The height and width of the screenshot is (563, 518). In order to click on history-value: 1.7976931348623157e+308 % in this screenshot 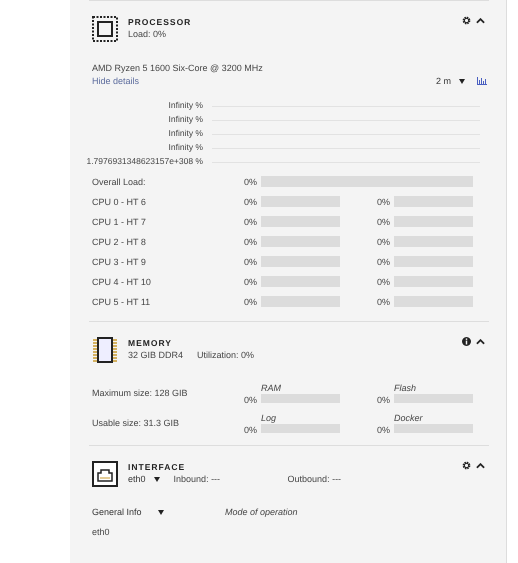, I will do `click(144, 161)`.